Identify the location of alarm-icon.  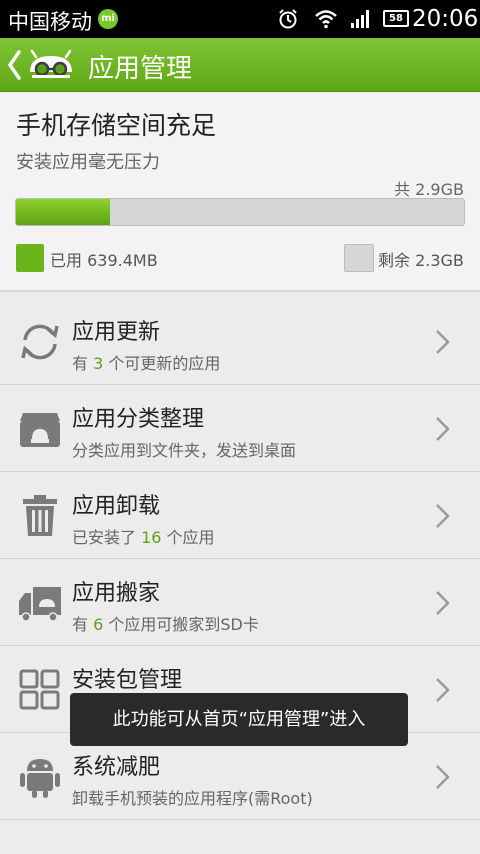
(288, 19).